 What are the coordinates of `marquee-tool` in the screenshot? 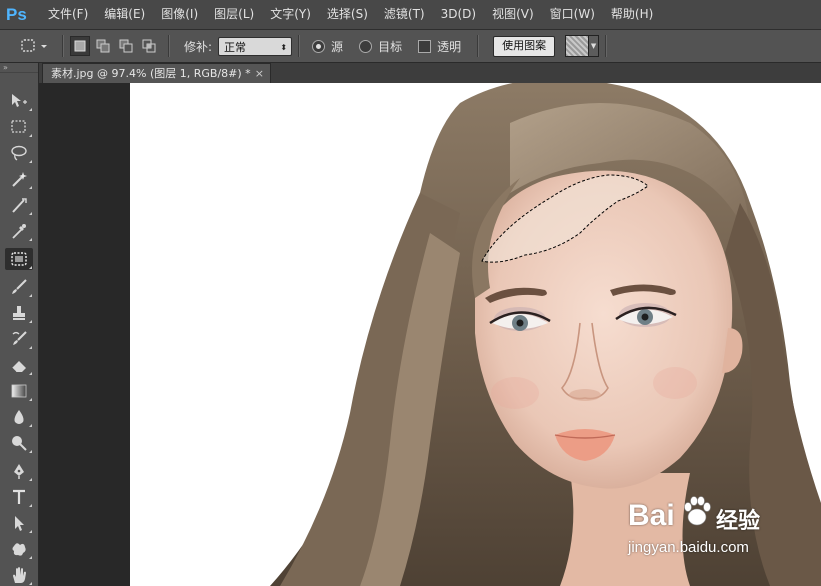 It's located at (19, 127).